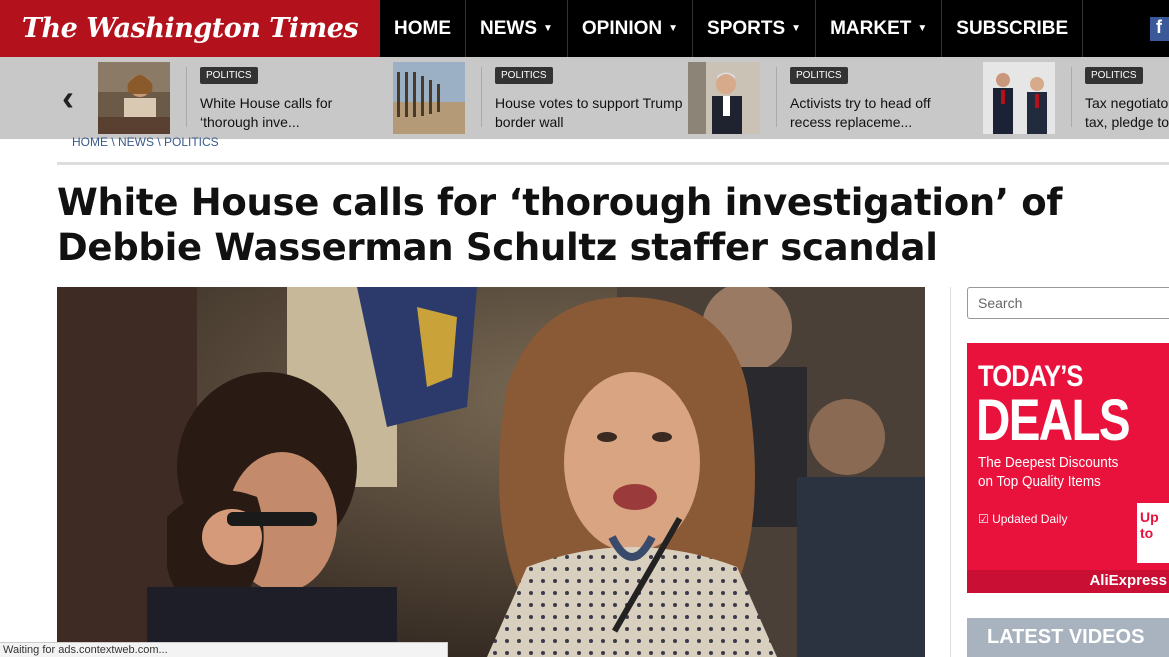  What do you see at coordinates (77, 98) in the screenshot?
I see `chevron-left-icon: ‹` at bounding box center [77, 98].